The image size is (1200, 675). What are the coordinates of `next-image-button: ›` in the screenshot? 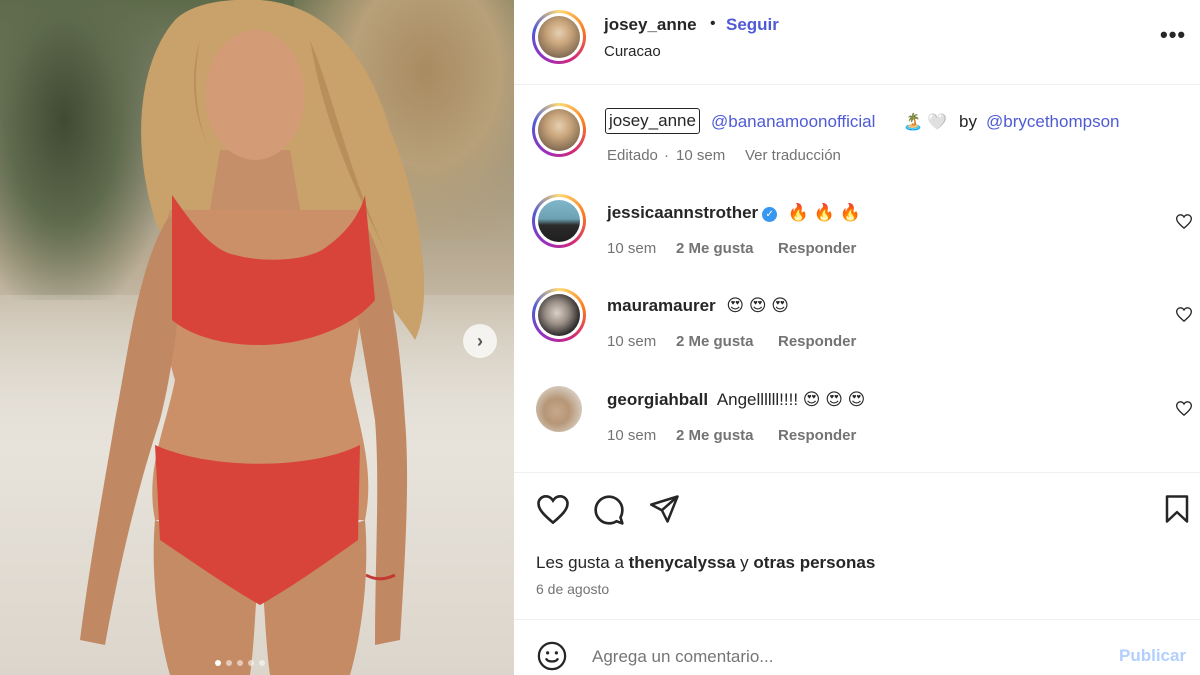 It's located at (480, 341).